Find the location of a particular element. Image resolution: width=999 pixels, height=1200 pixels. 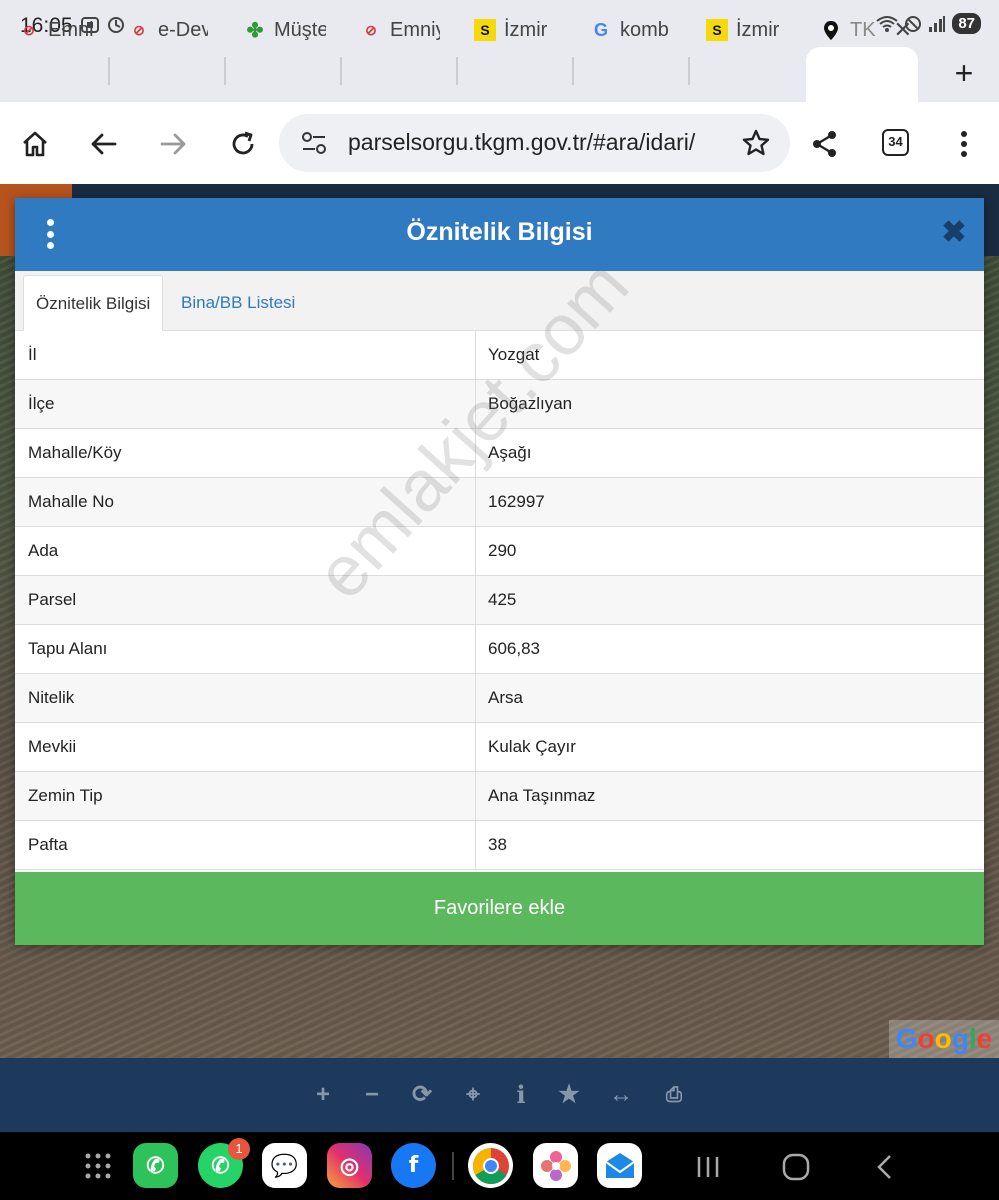

table-row: Ada 290 is located at coordinates (499, 551).